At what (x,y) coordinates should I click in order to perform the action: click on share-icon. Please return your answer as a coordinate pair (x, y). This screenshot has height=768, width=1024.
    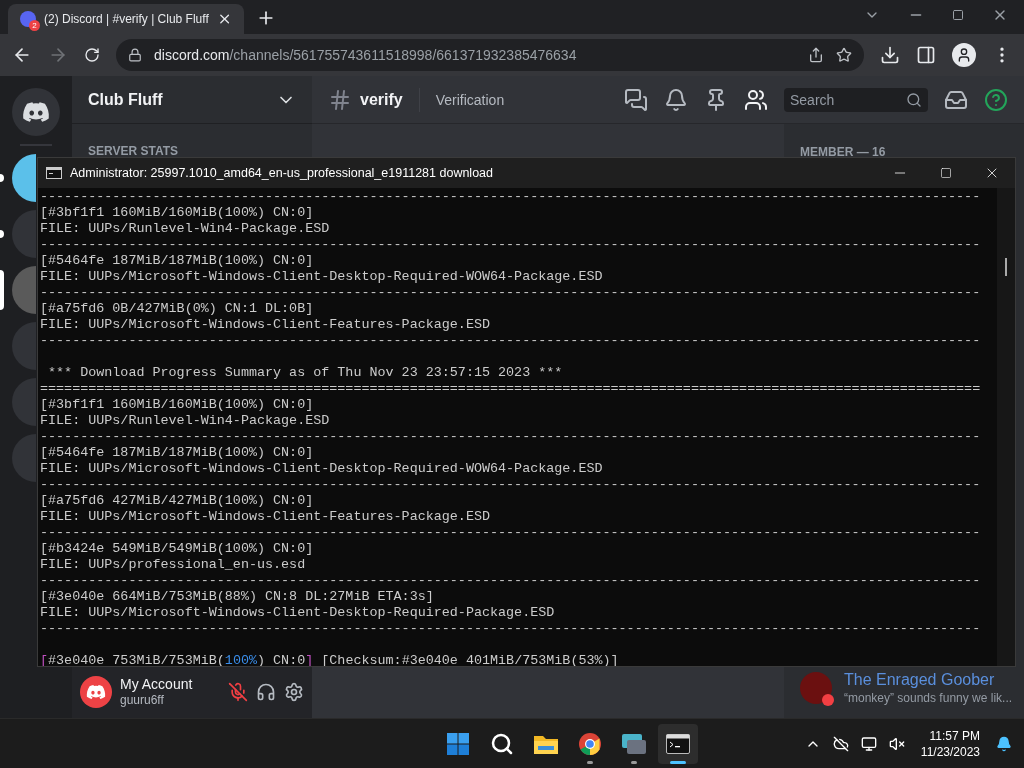
    Looking at the image, I should click on (816, 55).